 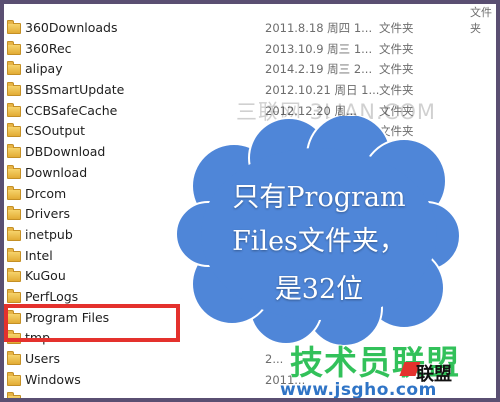 I want to click on file-row: alipay 2014.2.19 周三 2... 文件夹, so click(x=250, y=69).